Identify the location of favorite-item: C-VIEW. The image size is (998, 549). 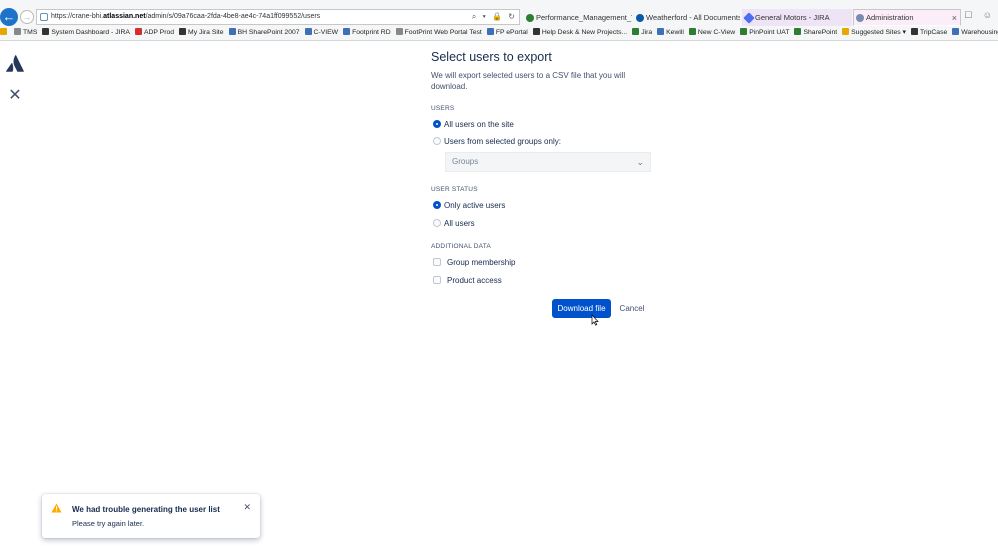
(321, 33).